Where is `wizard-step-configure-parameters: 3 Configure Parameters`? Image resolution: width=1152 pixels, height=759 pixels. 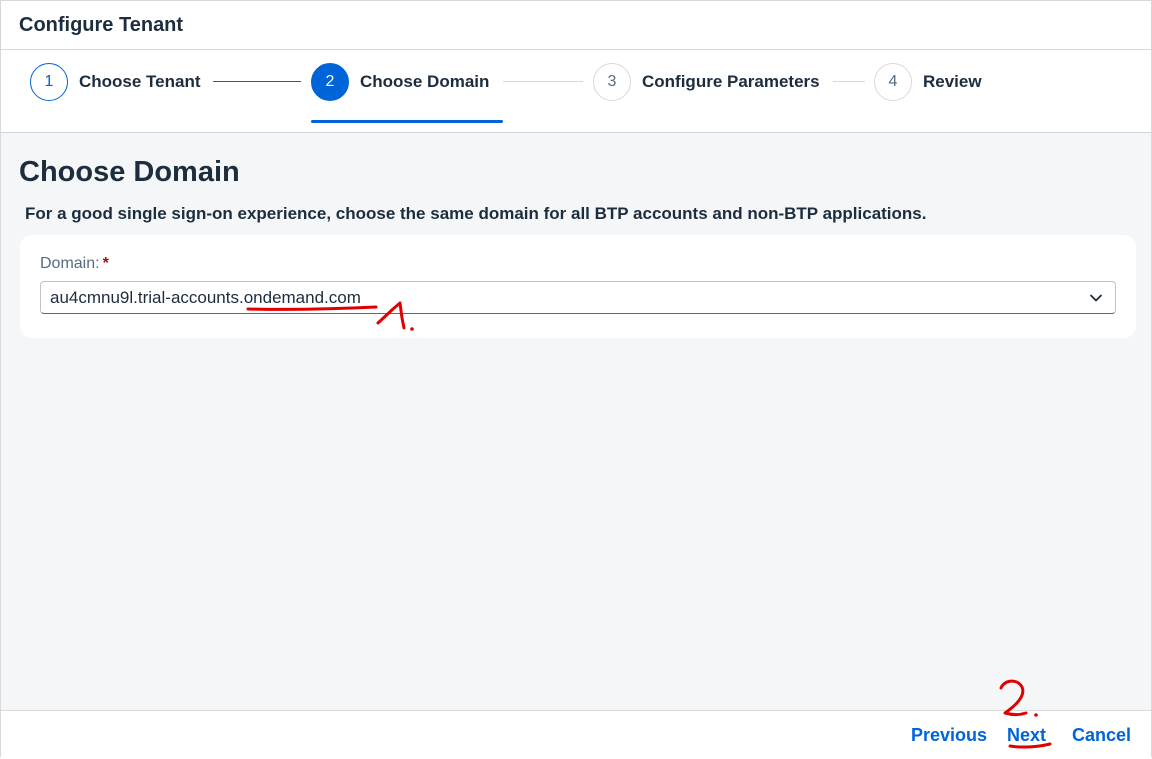 wizard-step-configure-parameters: 3 Configure Parameters is located at coordinates (706, 82).